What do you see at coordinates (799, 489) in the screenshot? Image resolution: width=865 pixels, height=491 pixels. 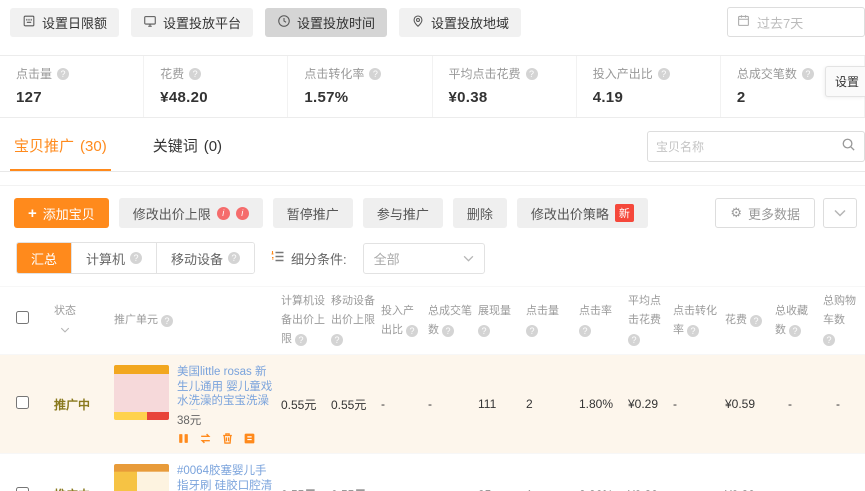 I see `cell-favs: -` at bounding box center [799, 489].